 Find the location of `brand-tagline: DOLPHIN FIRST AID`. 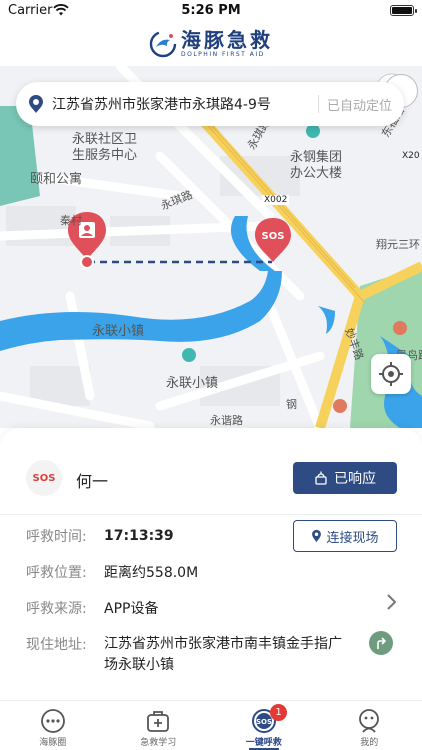

brand-tagline: DOLPHIN FIRST AID is located at coordinates (223, 54).